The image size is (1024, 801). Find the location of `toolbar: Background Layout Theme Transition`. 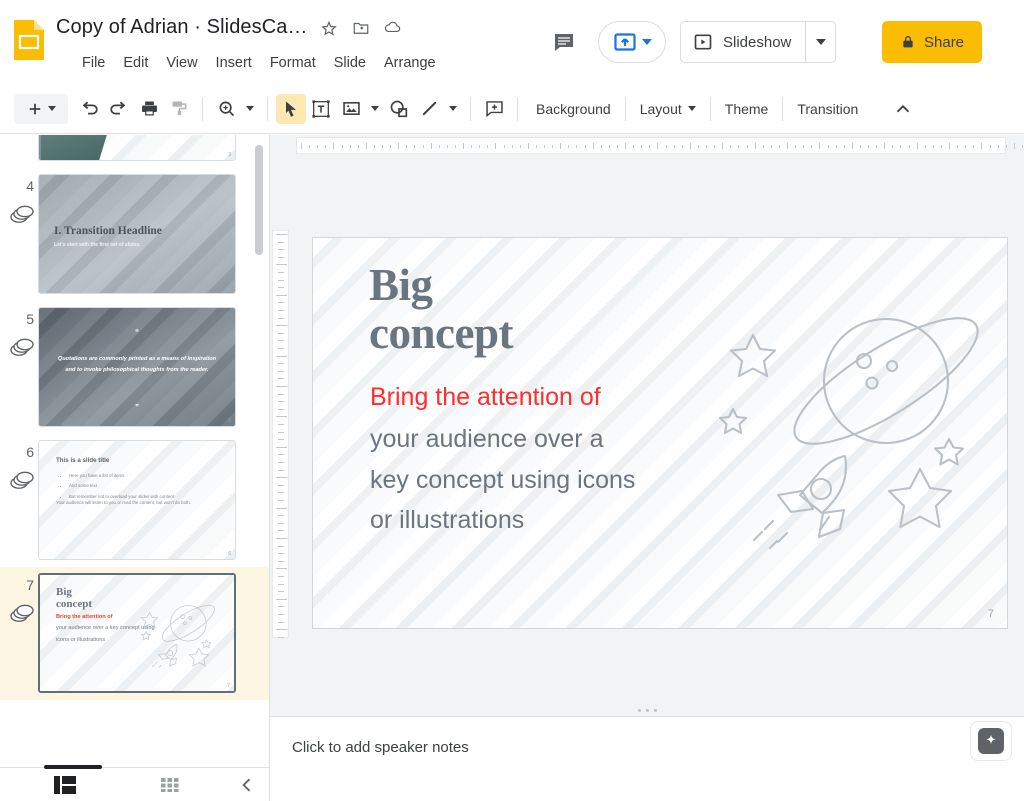

toolbar: Background Layout Theme Transition is located at coordinates (512, 109).